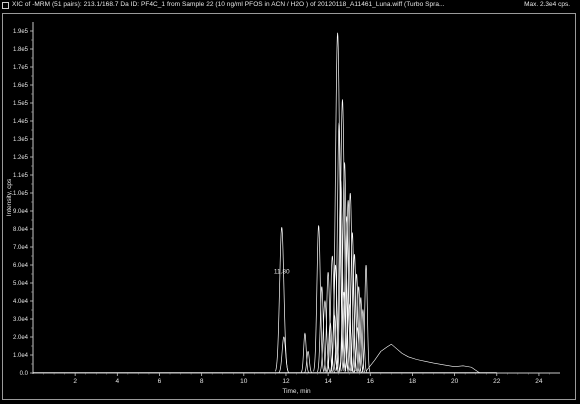  Describe the element at coordinates (21, 212) in the screenshot. I see `y-tick-label: 9.0e4` at that location.